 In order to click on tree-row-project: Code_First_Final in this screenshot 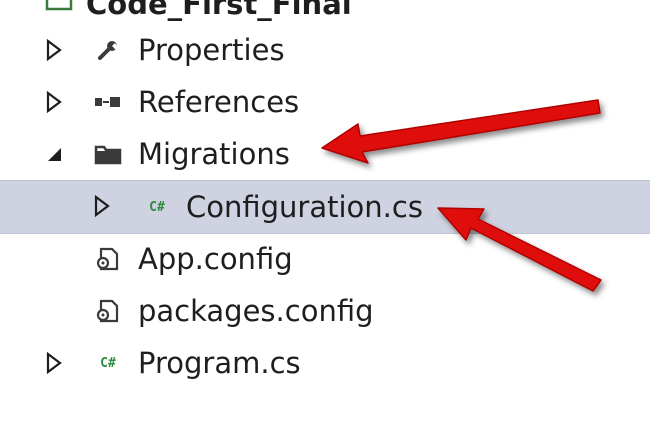, I will do `click(325, 10)`.